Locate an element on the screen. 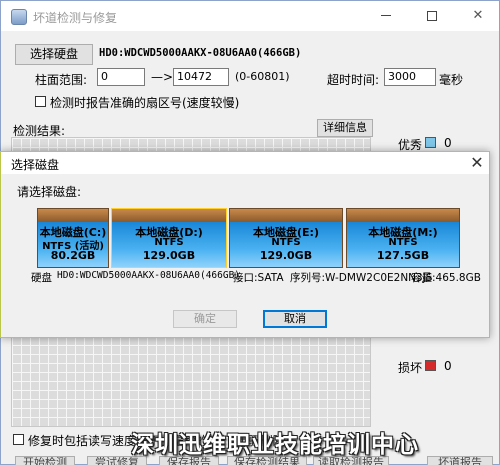 The height and width of the screenshot is (465, 500). repair-option-checkbox is located at coordinates (18, 439).